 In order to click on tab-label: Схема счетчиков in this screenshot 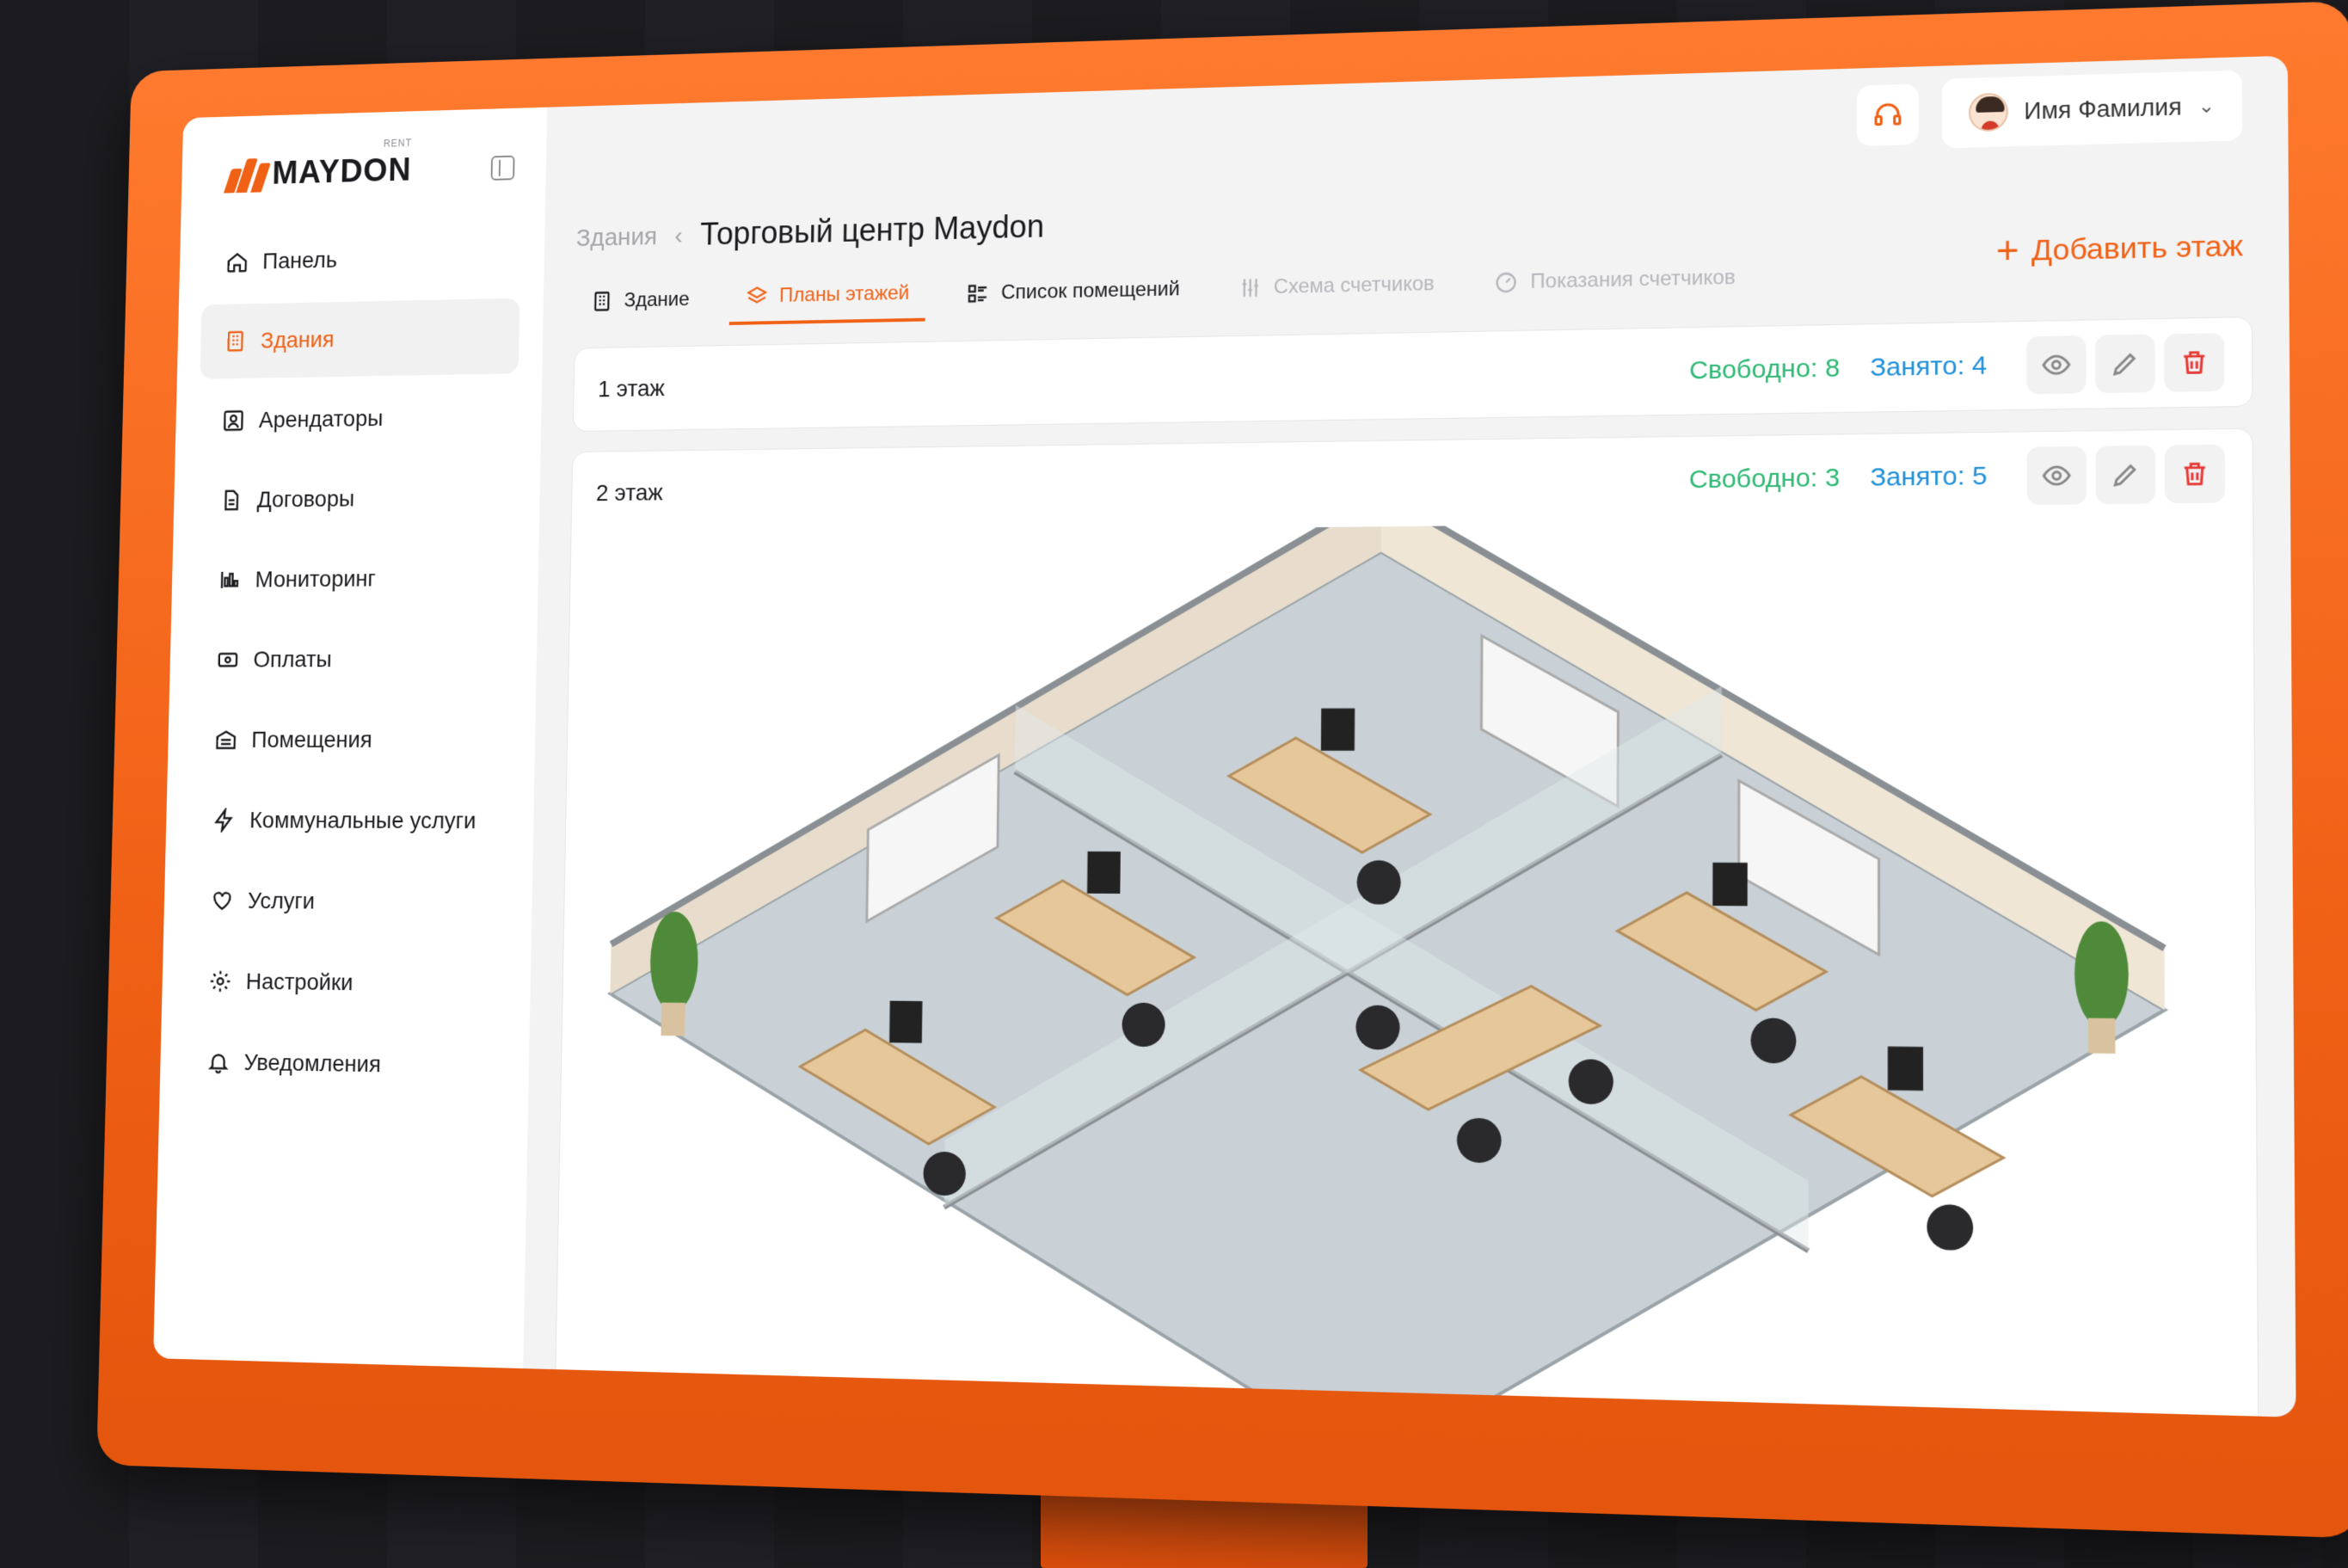, I will do `click(1354, 285)`.